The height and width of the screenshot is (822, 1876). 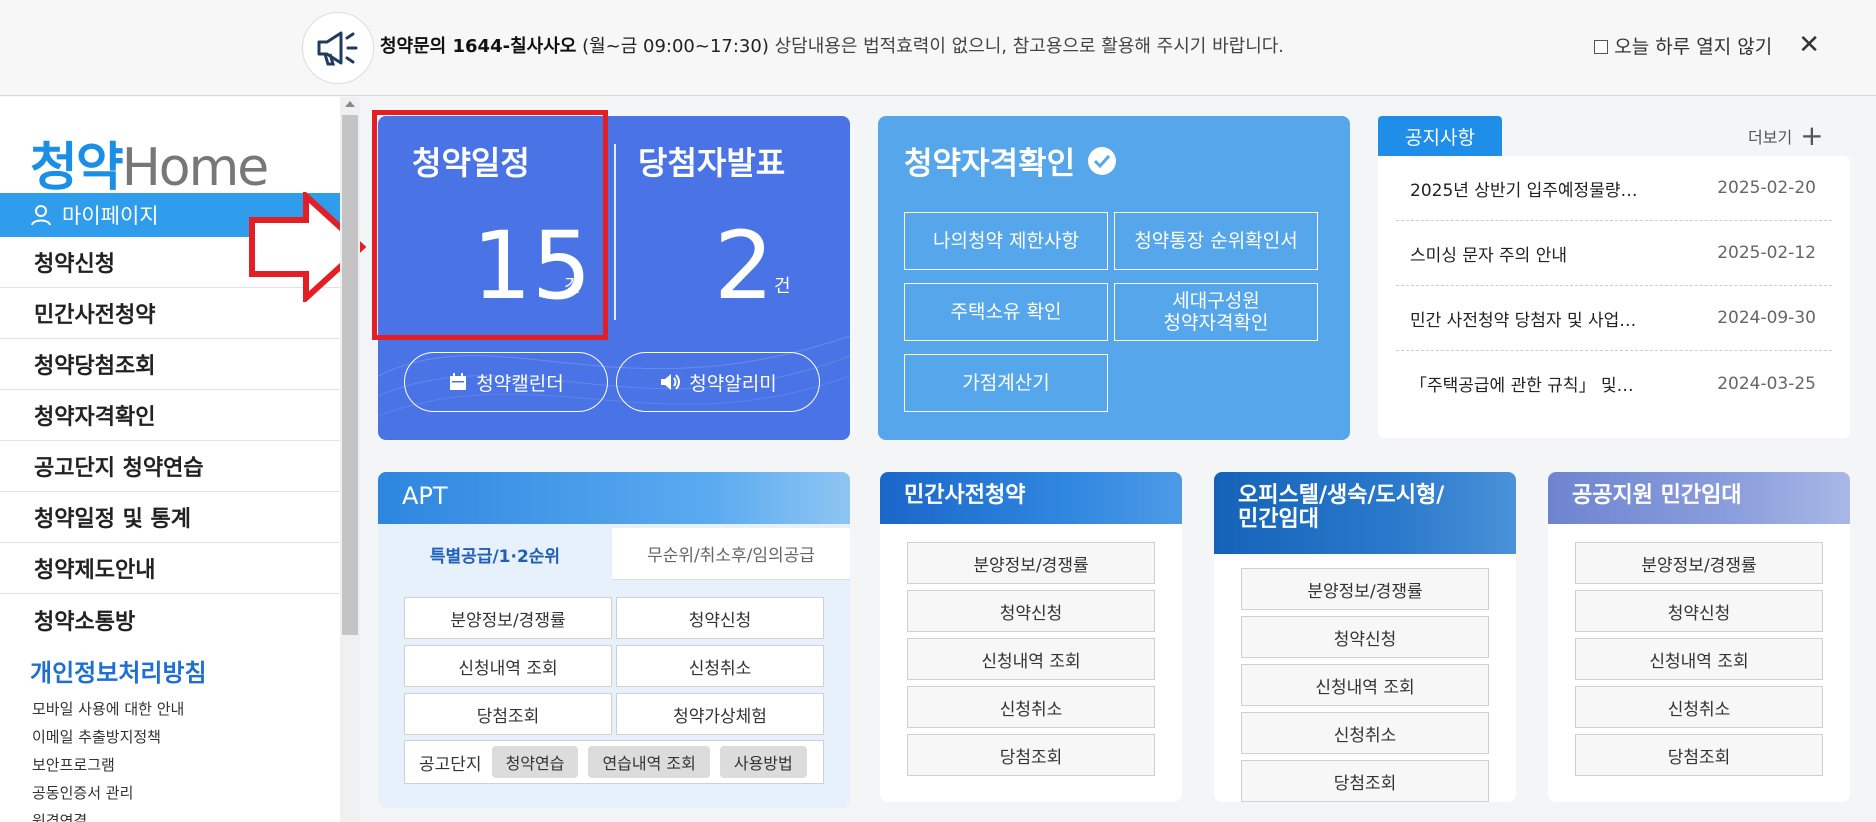 I want to click on officetel-title: 오피스텔/생숙/도시형/ 민간임대, so click(x=1365, y=513).